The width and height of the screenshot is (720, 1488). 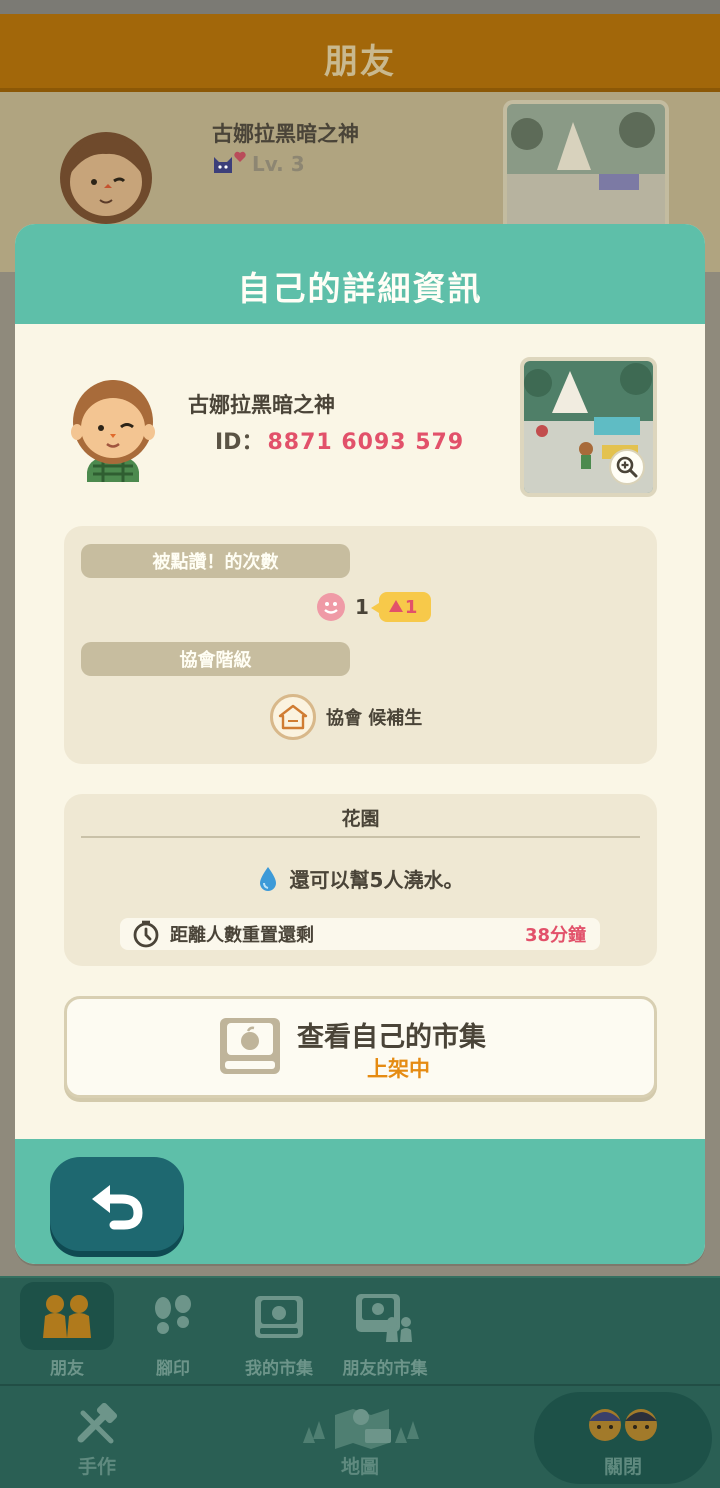 I want to click on friends-market-icon, so click(x=385, y=1317).